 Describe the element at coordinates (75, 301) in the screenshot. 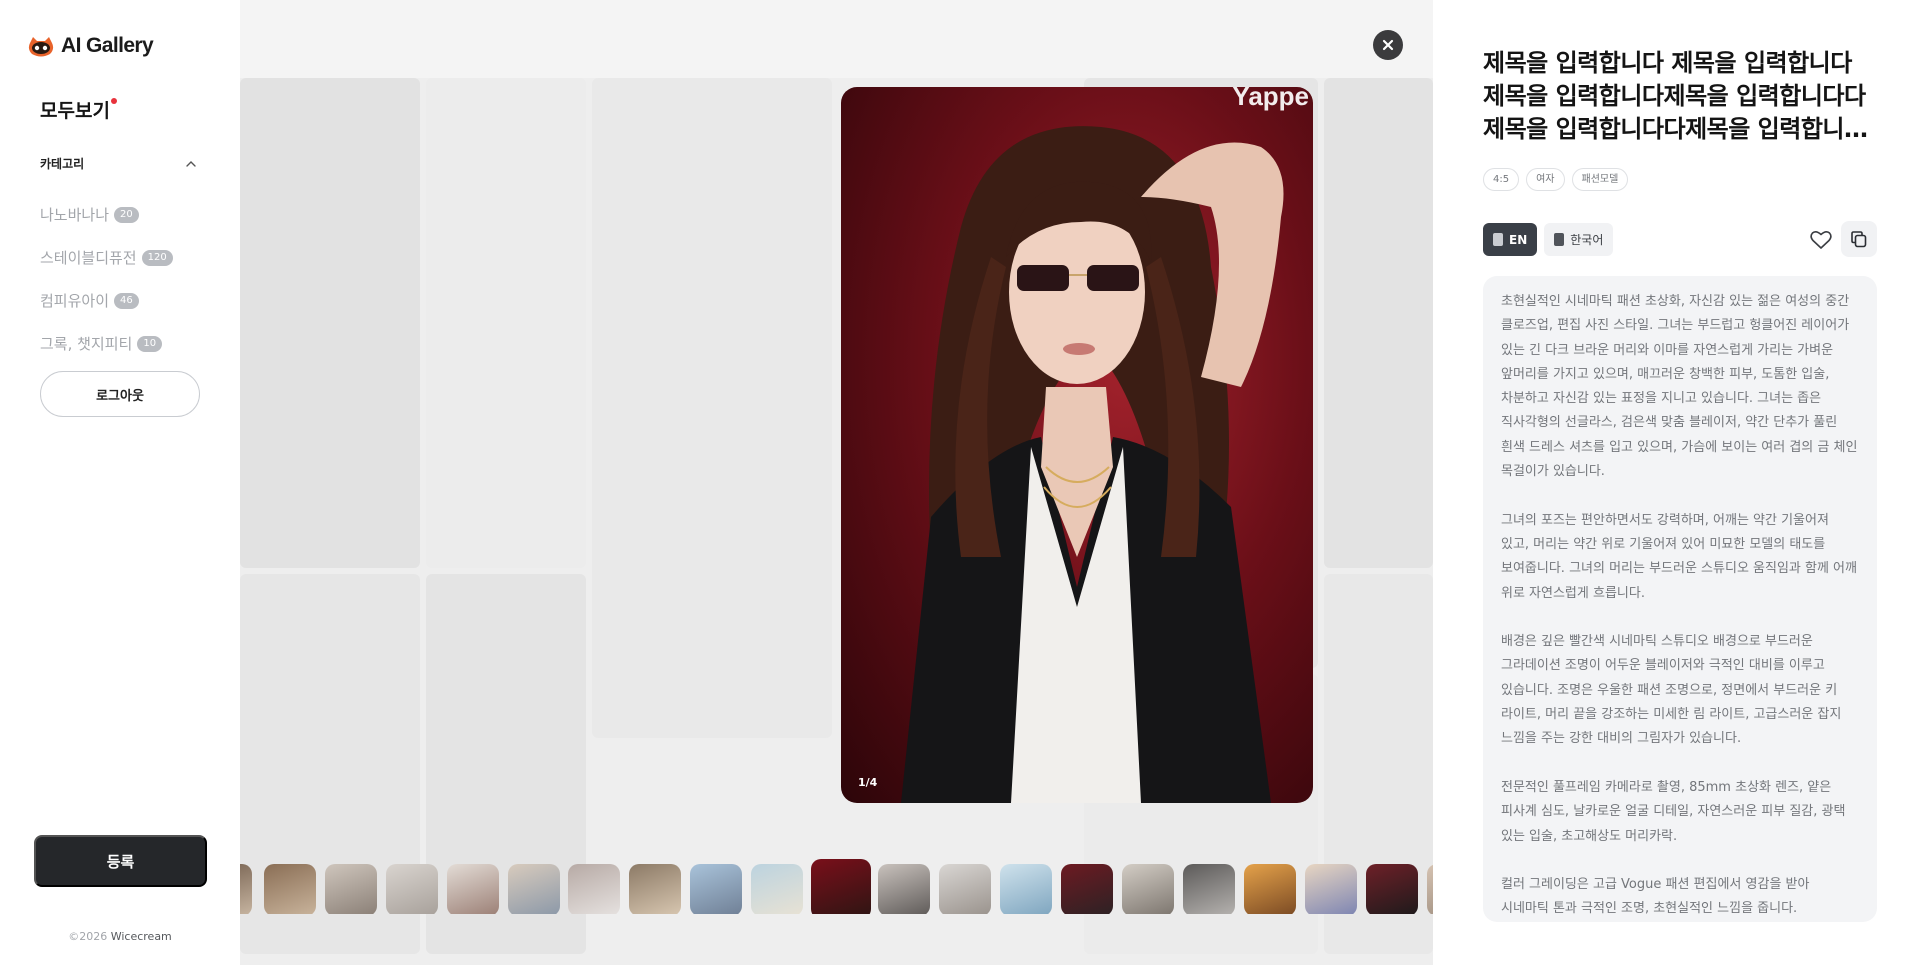

I see `category-label: 컴피유아이` at that location.